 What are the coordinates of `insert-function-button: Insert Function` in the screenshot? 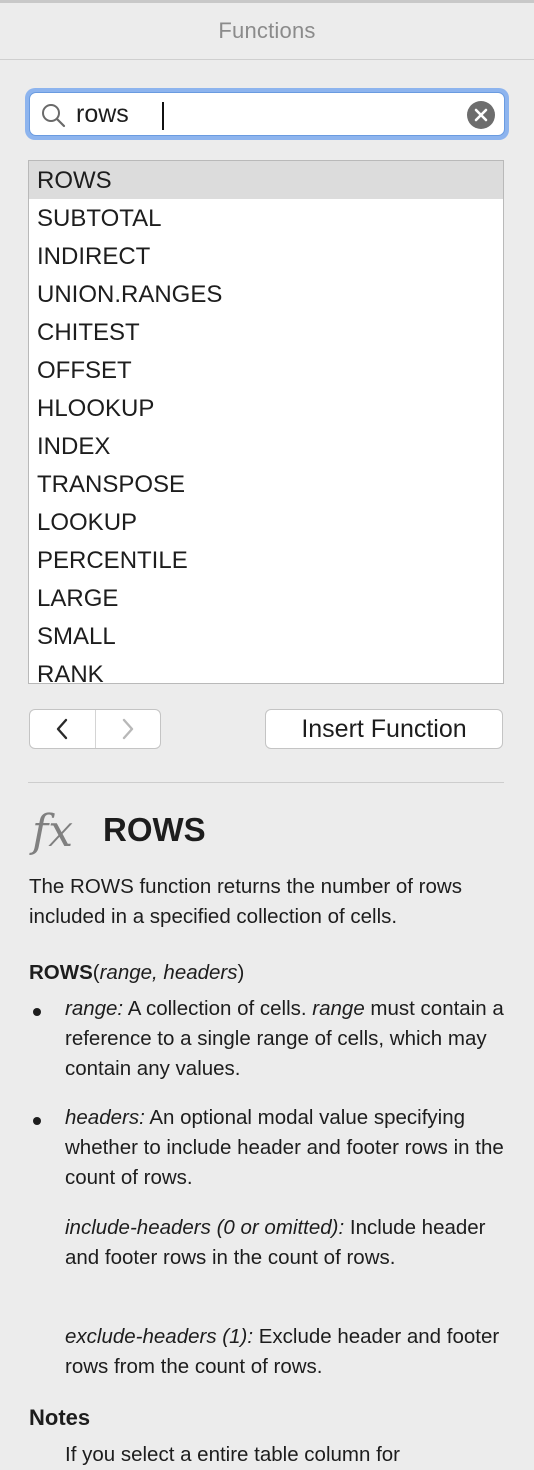 It's located at (384, 729).